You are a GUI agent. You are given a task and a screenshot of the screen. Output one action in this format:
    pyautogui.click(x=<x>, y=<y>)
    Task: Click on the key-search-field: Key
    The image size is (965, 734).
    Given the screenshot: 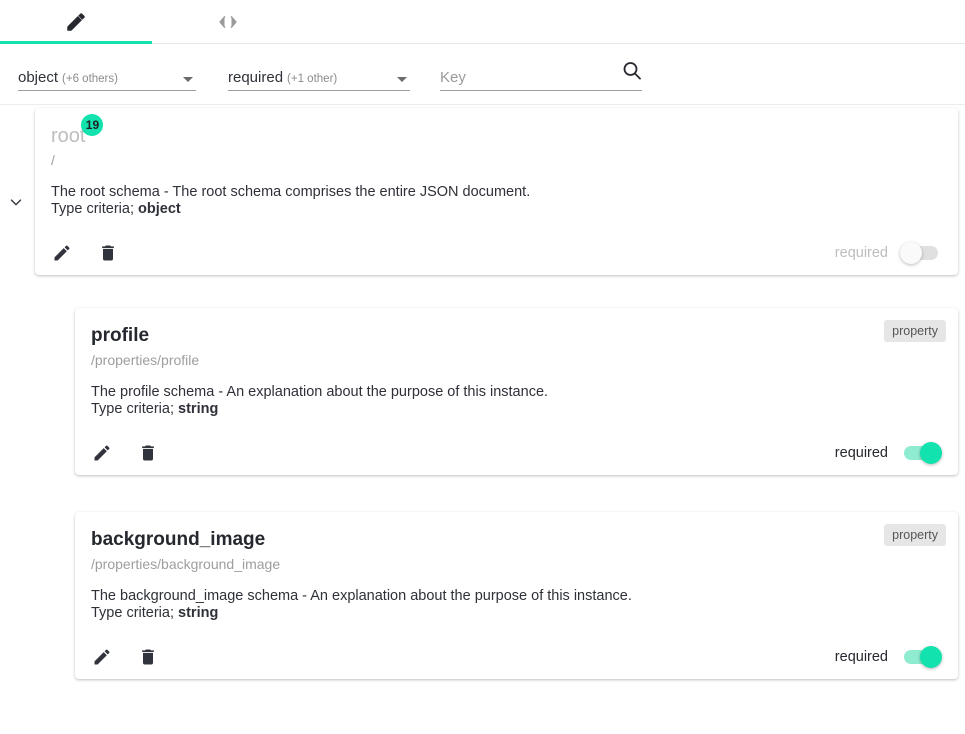 What is the action you would take?
    pyautogui.click(x=541, y=78)
    